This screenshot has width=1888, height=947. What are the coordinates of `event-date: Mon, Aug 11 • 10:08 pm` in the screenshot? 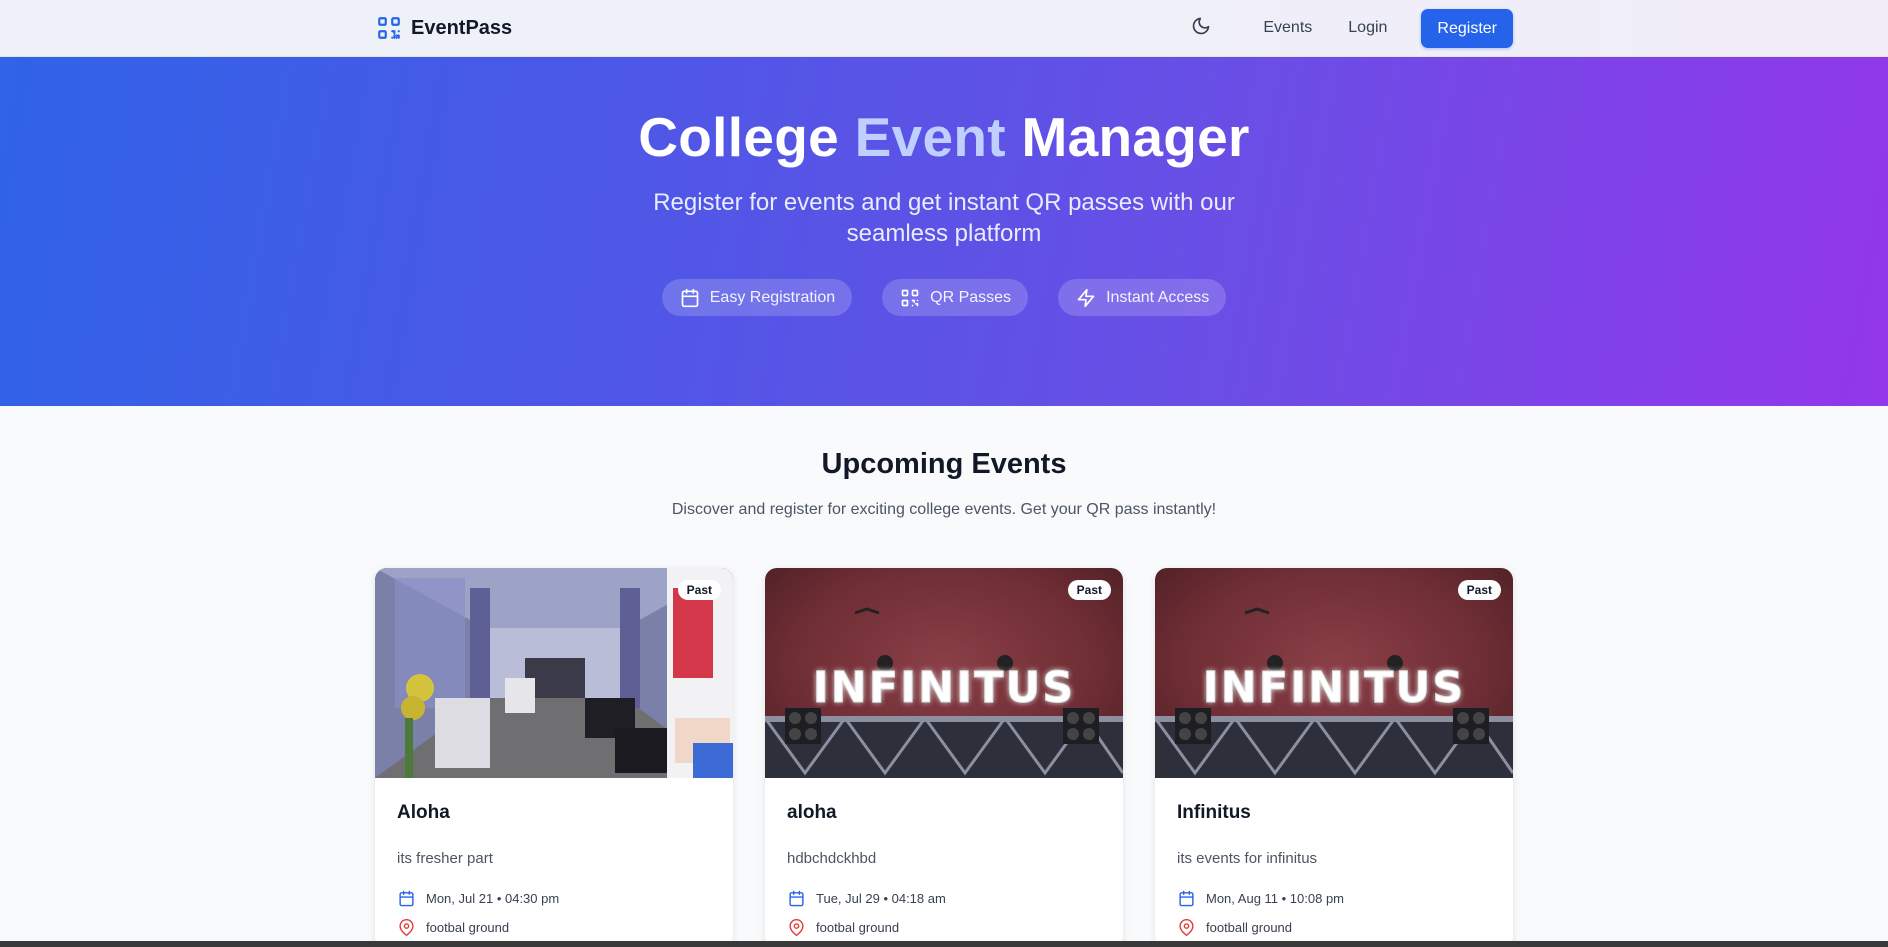 It's located at (1275, 898).